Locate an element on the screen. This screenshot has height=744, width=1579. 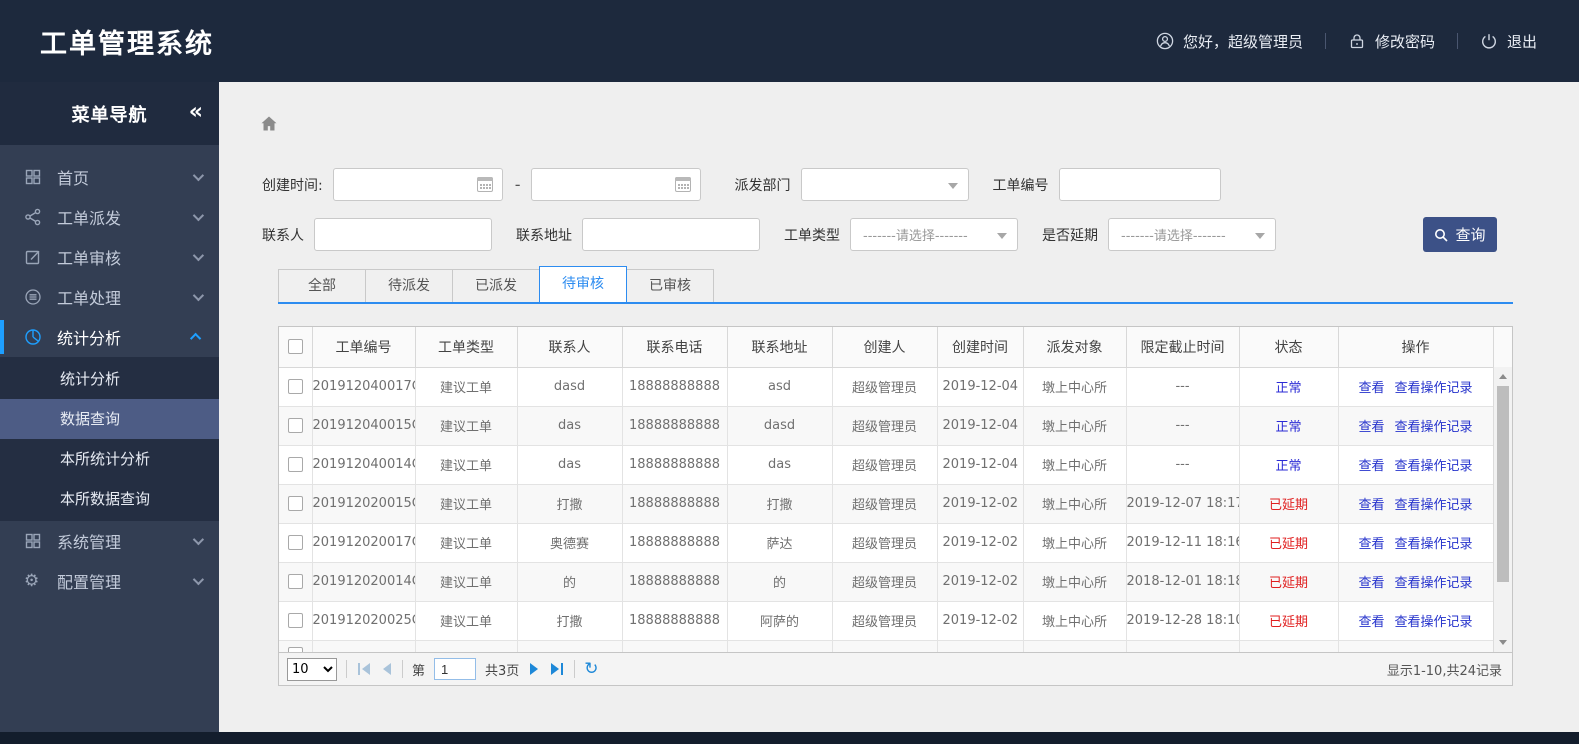
create-time-start-input is located at coordinates (417, 184).